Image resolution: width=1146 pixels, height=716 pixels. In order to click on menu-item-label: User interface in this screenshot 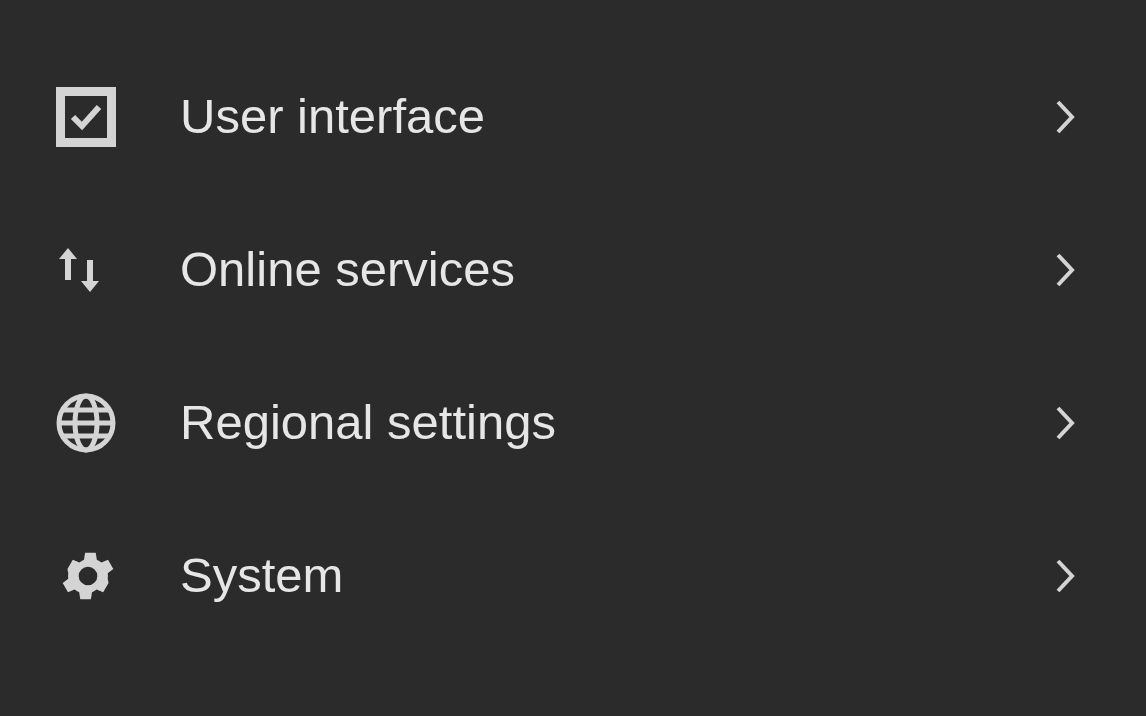, I will do `click(333, 116)`.